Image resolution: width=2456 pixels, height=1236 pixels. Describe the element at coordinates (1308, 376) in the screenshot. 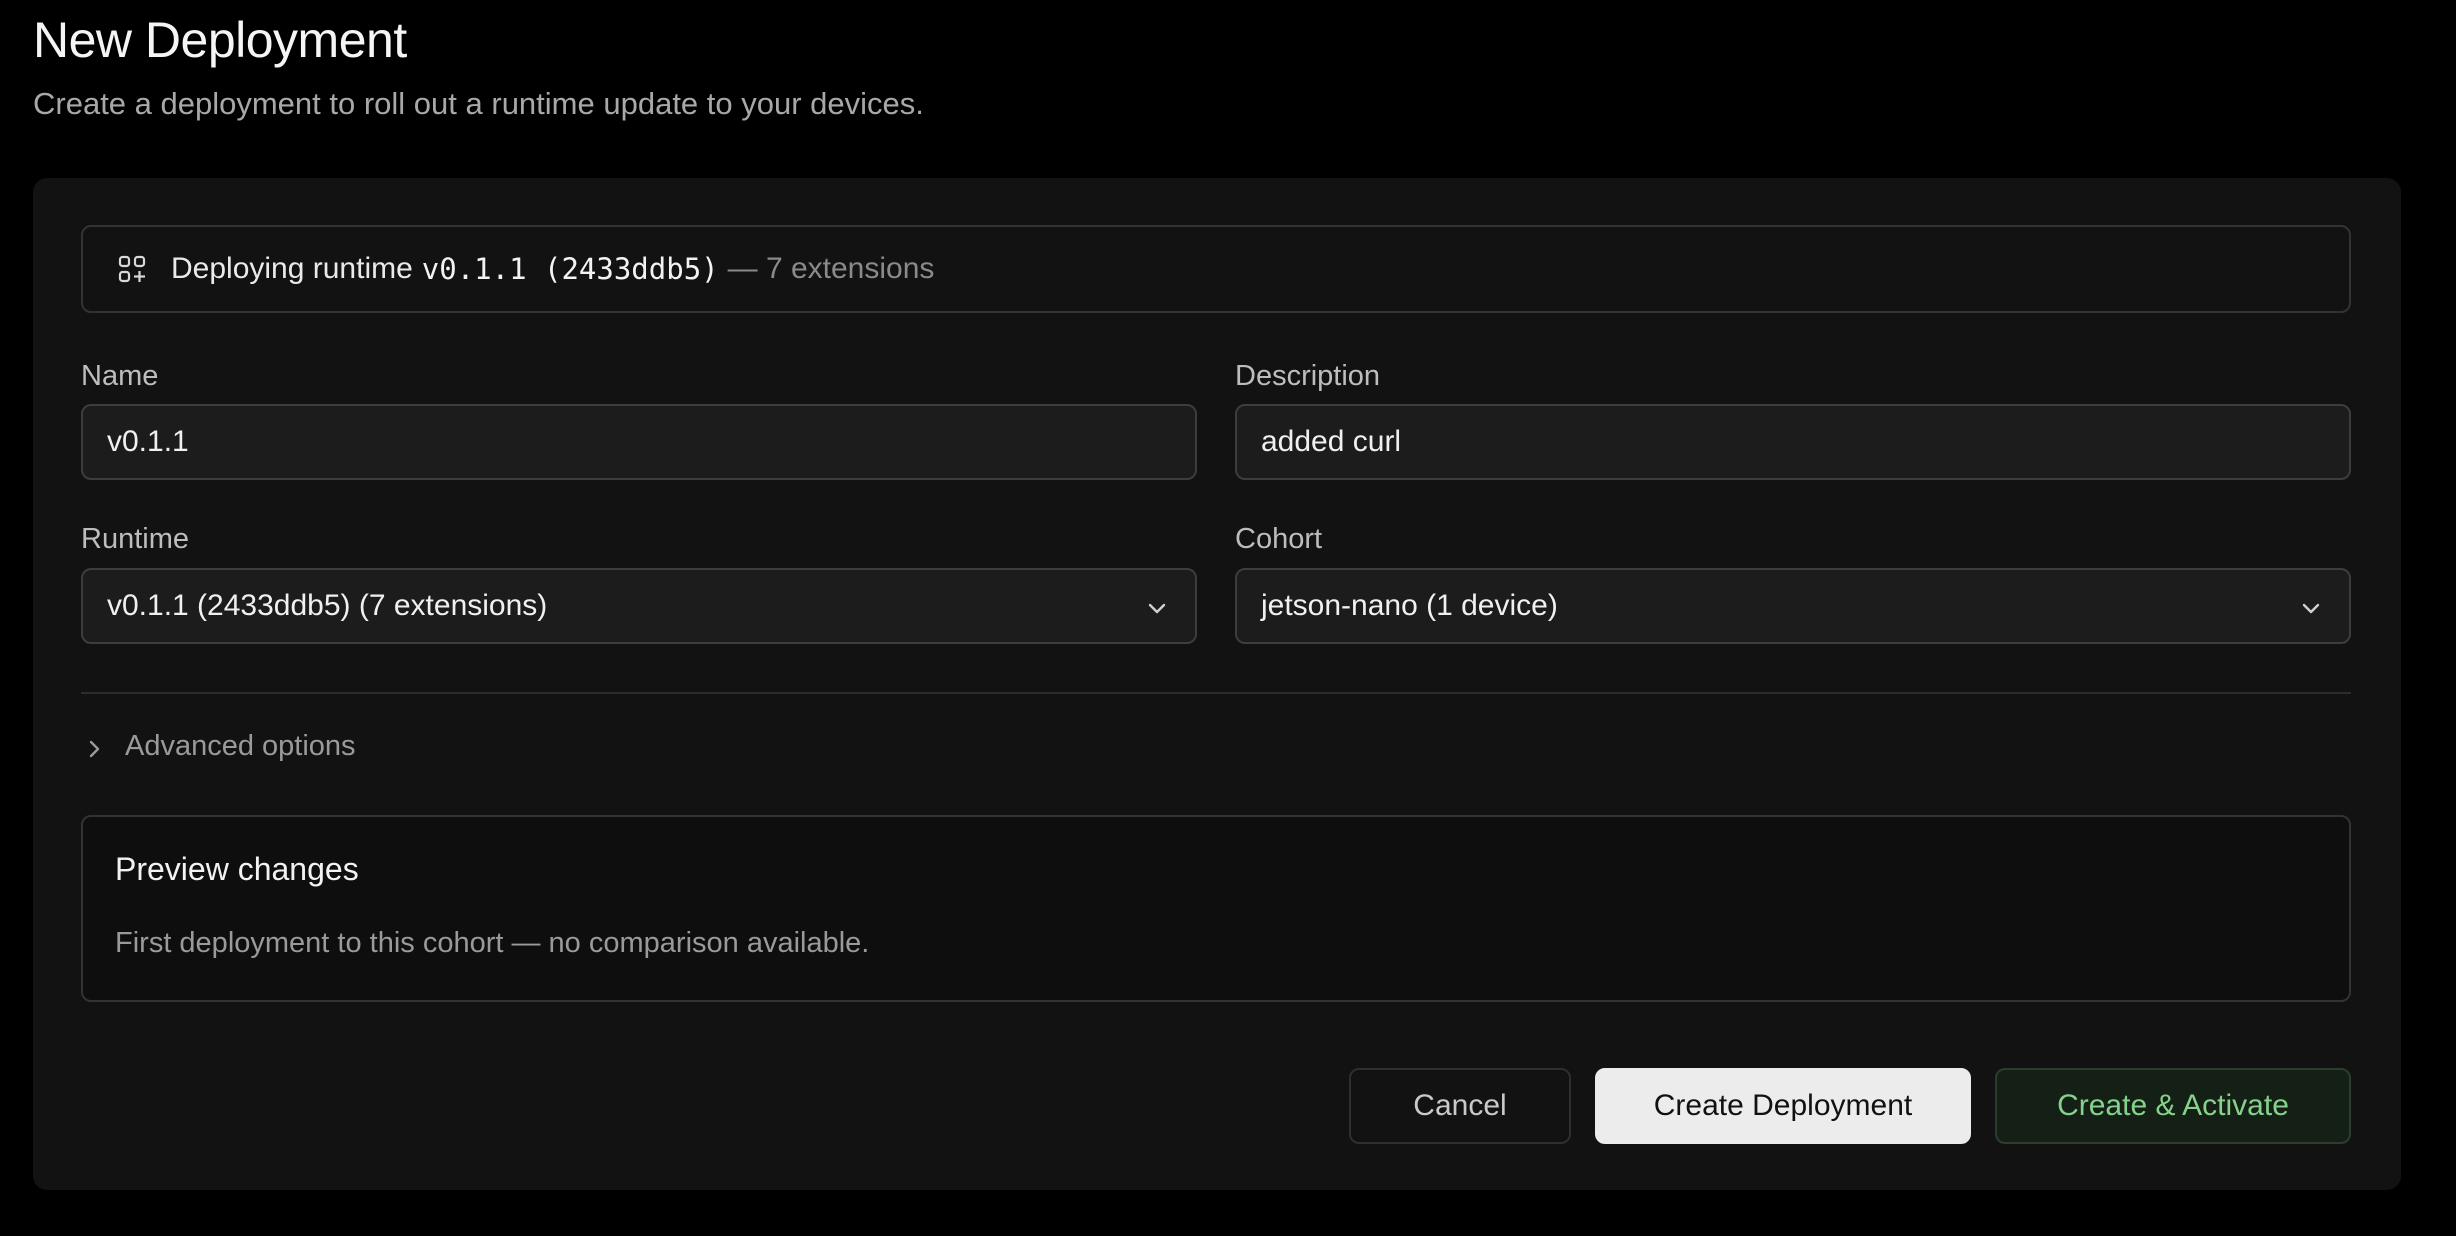

I see `description-label: Description` at that location.